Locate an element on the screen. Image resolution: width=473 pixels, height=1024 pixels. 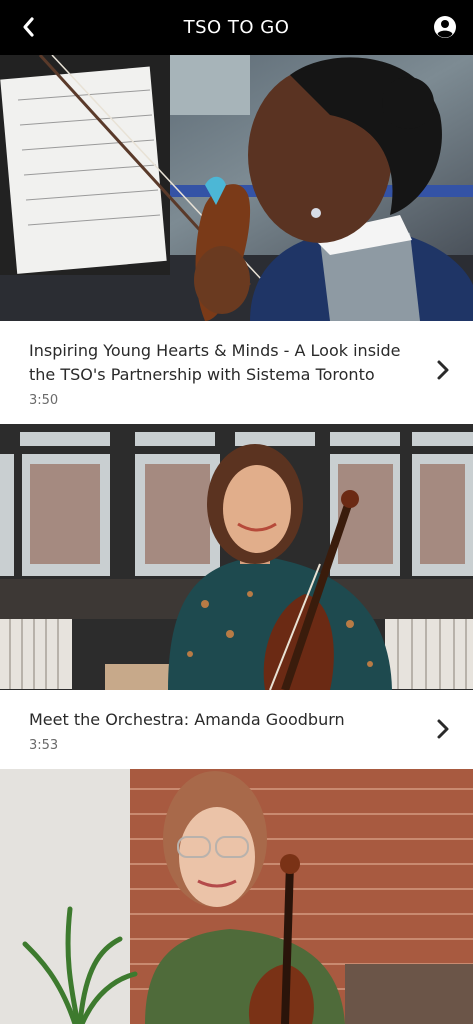
video-duration: 3:53 is located at coordinates (44, 745).